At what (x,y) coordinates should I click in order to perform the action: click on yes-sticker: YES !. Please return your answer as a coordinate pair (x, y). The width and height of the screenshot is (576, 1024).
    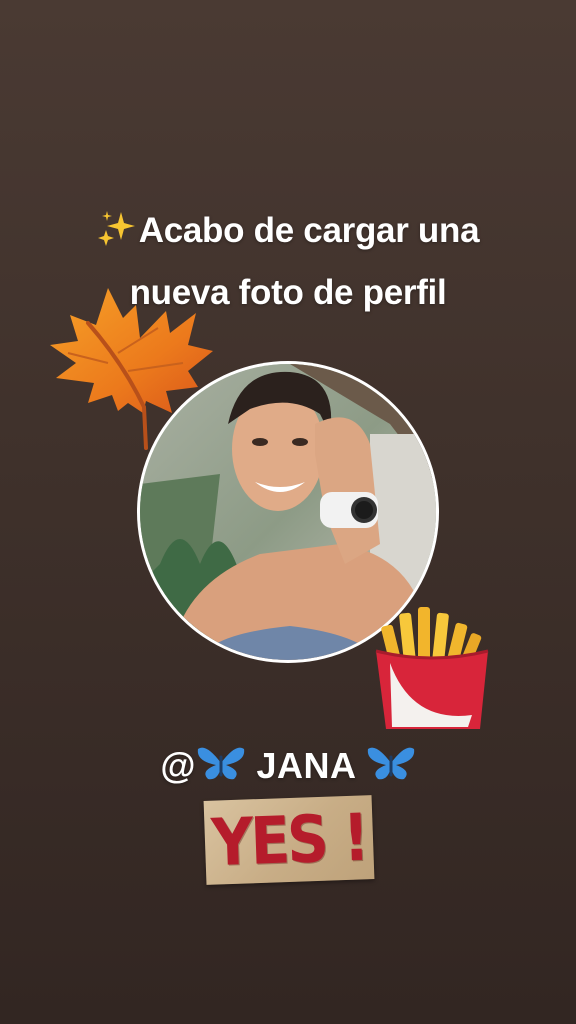
    Looking at the image, I should click on (289, 840).